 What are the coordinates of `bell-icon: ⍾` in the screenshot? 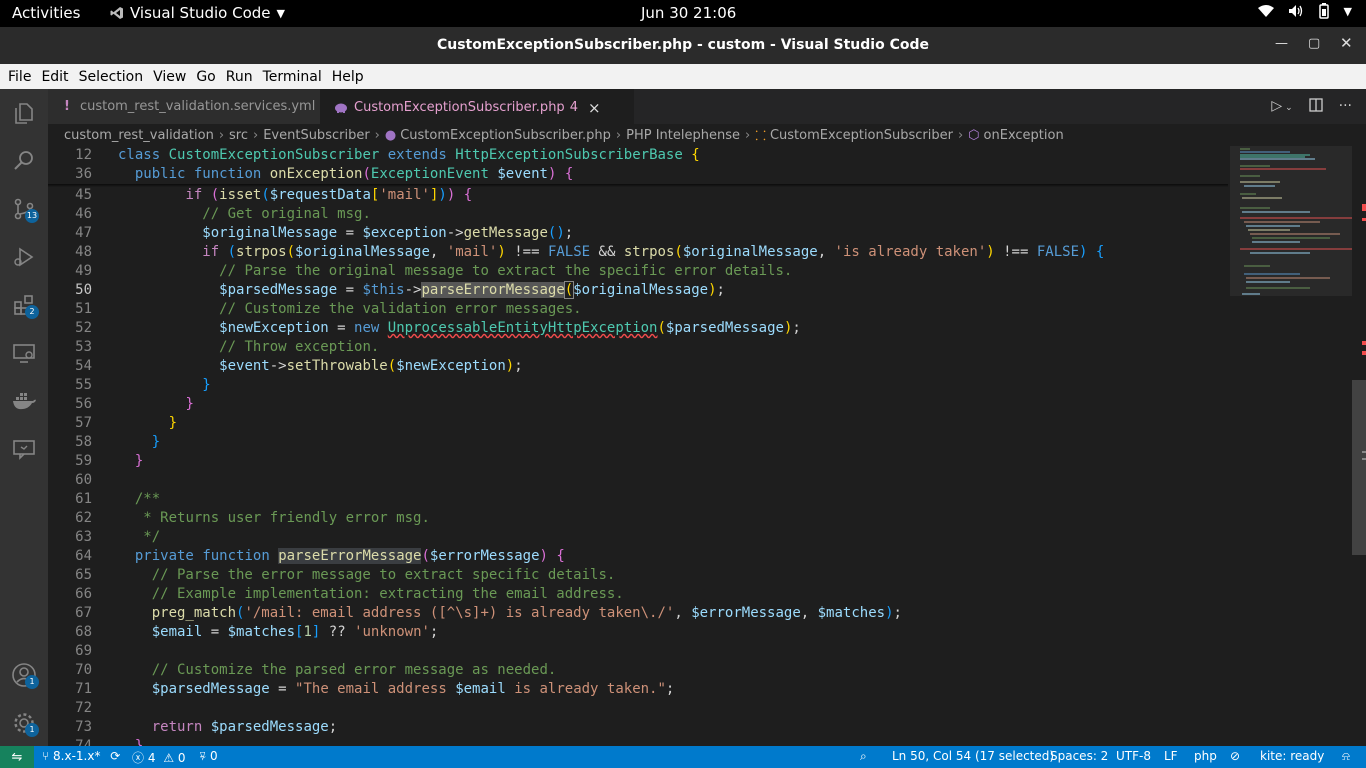 It's located at (1346, 756).